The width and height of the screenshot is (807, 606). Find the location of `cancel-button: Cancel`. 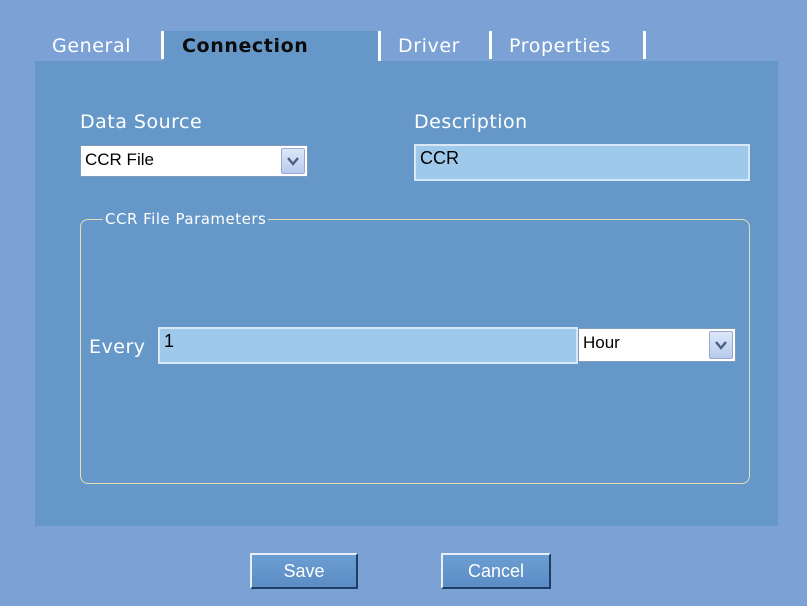

cancel-button: Cancel is located at coordinates (496, 571).